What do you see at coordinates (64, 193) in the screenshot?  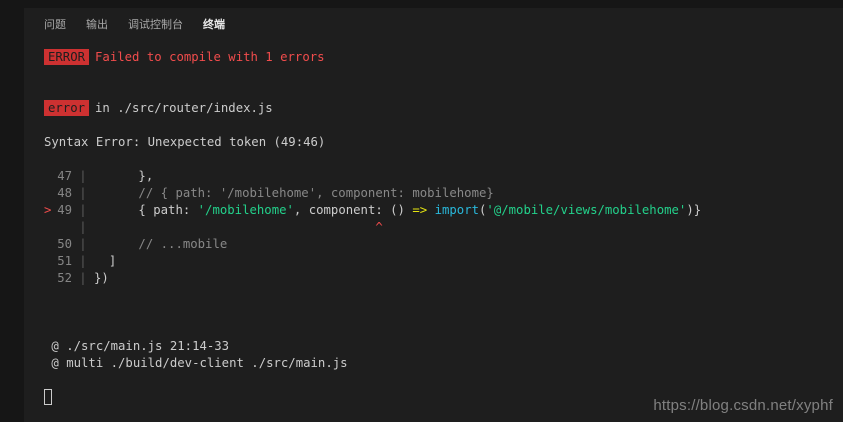 I see `line-number: 48` at bounding box center [64, 193].